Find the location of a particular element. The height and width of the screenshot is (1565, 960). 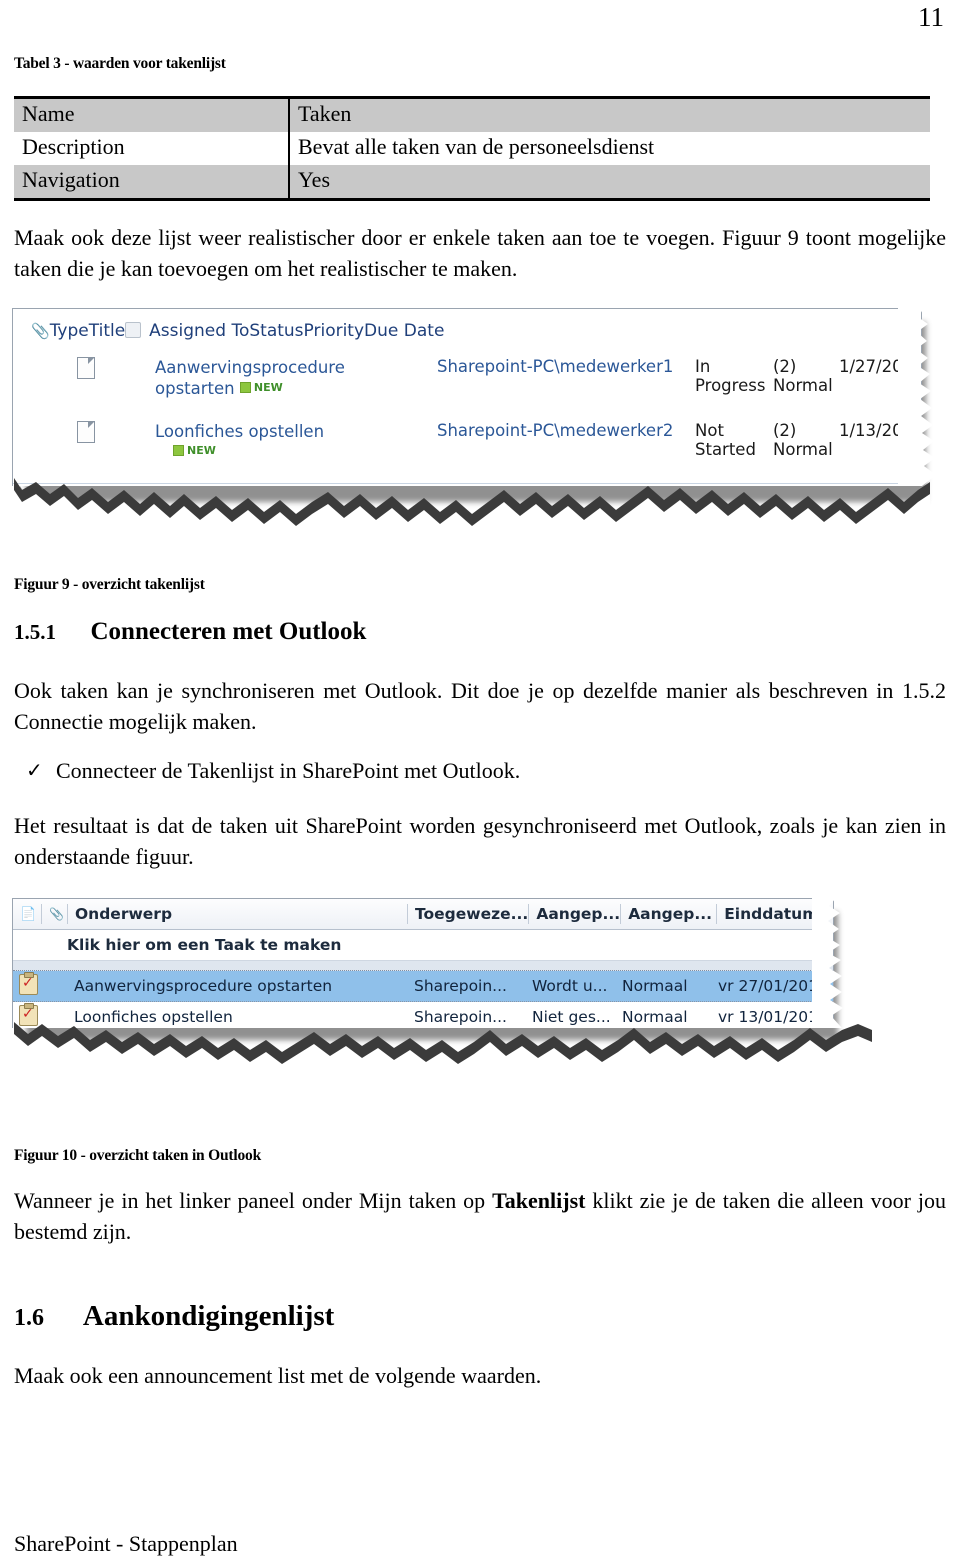

row-end-date: vr 27/01/2012 is located at coordinates (773, 986).